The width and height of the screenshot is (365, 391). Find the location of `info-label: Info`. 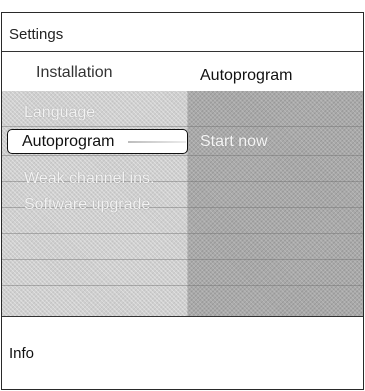

info-label: Info is located at coordinates (22, 353).